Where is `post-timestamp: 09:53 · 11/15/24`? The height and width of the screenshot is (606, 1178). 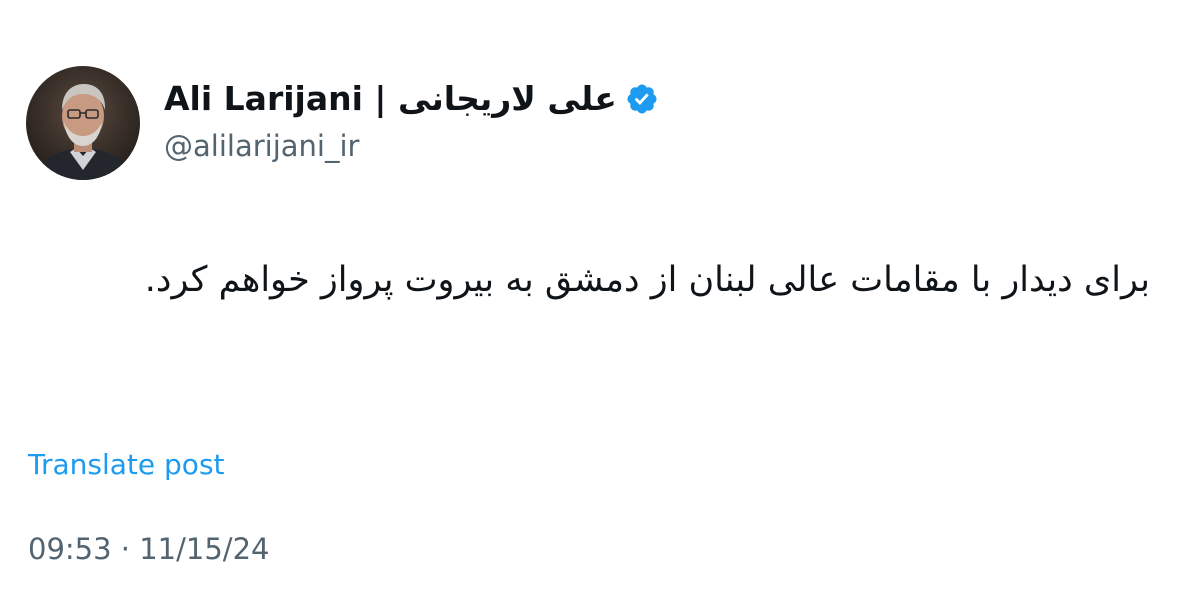
post-timestamp: 09:53 · 11/15/24 is located at coordinates (148, 549).